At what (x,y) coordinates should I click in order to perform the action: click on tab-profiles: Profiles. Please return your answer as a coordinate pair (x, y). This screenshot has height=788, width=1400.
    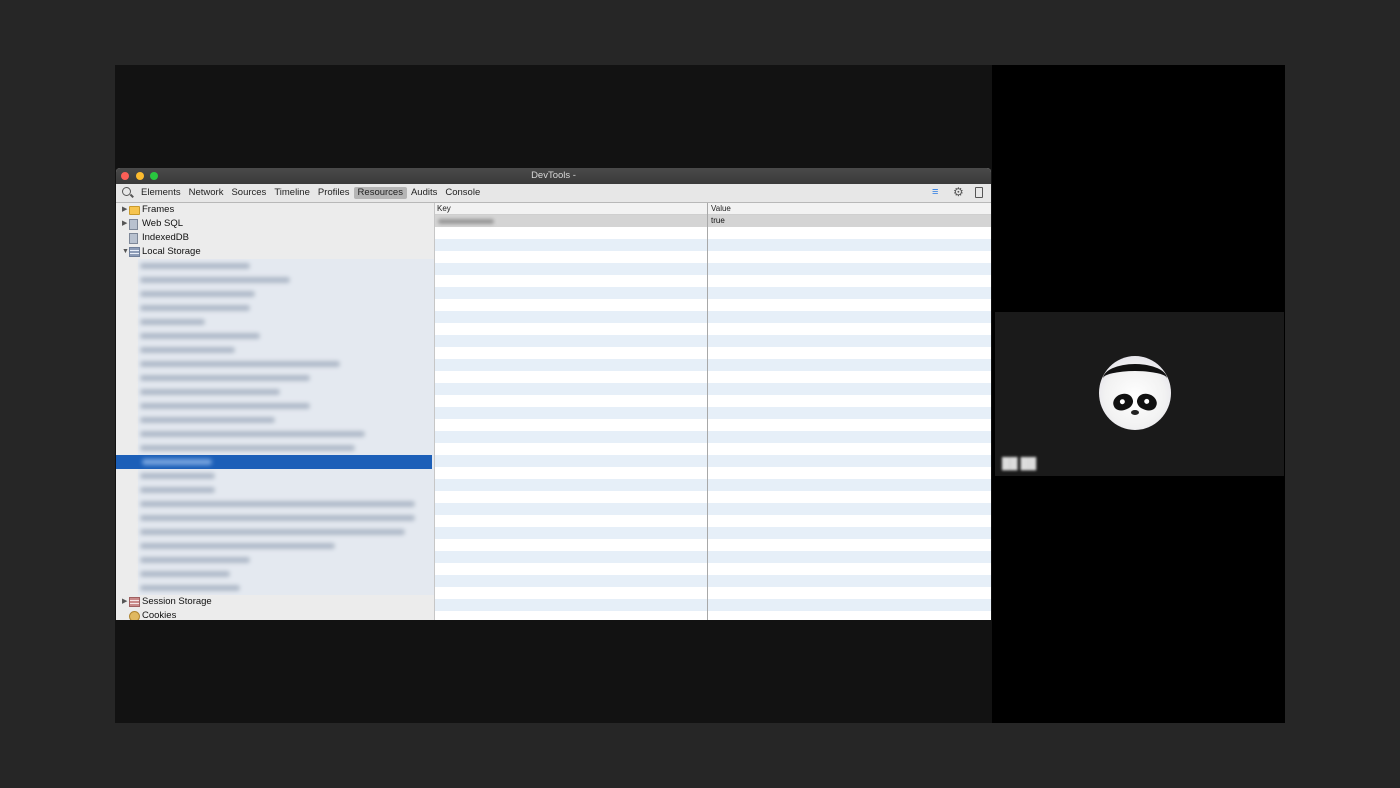
    Looking at the image, I should click on (334, 193).